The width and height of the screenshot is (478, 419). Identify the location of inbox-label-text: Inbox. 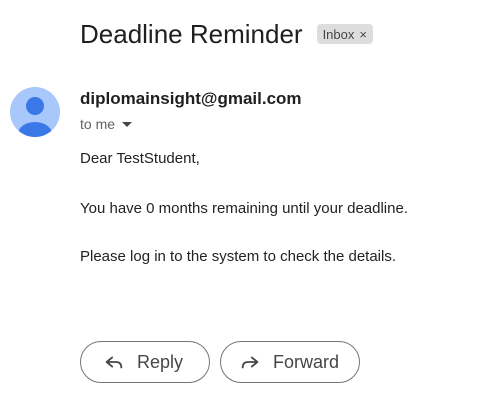
(338, 34).